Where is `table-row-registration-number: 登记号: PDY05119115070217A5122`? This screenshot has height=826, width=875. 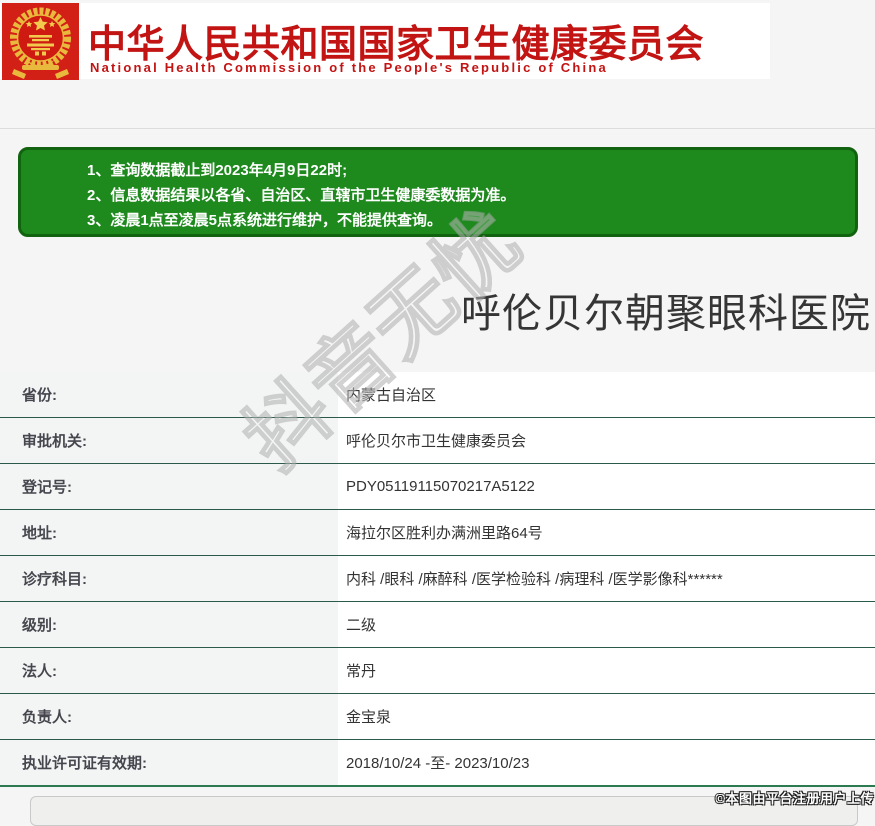
table-row-registration-number: 登记号: PDY05119115070217A5122 is located at coordinates (437, 487).